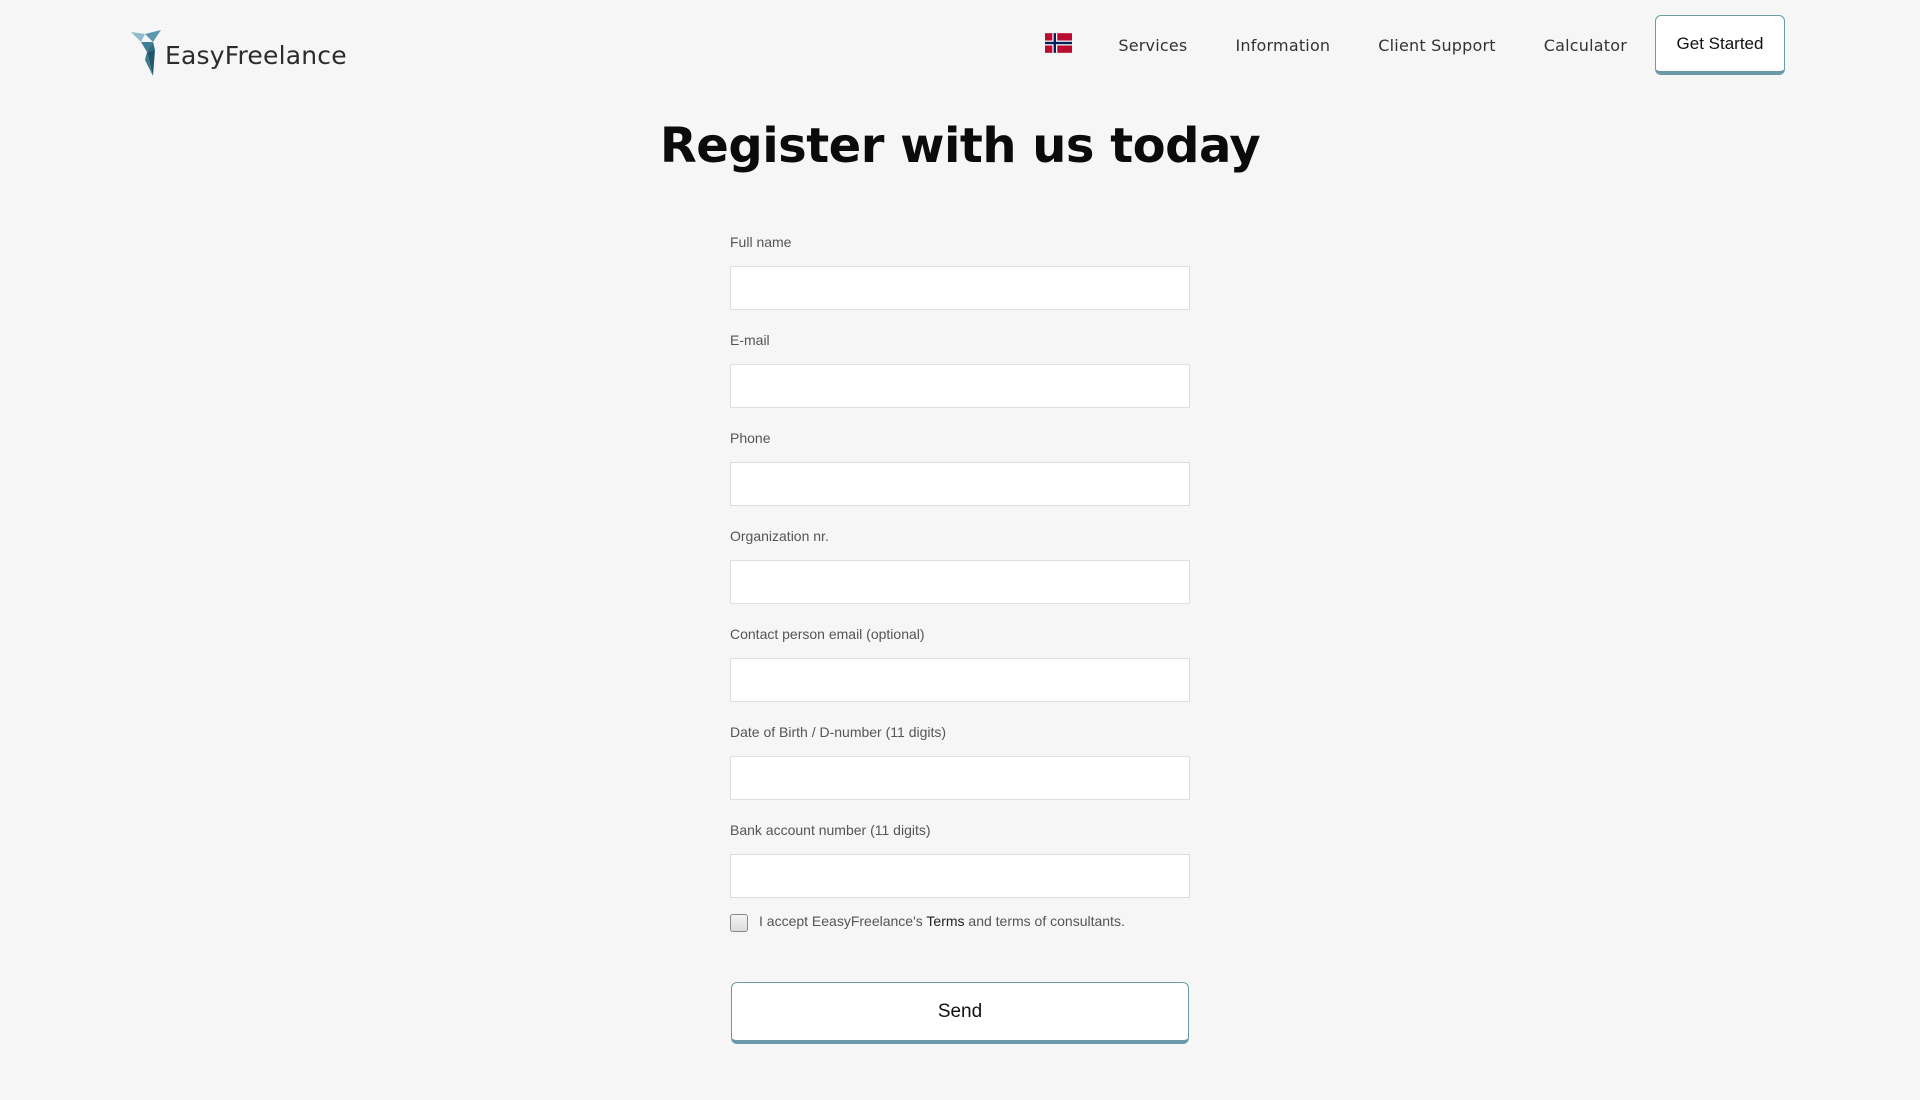 The image size is (1920, 1100). I want to click on page-title: Register with us today, so click(960, 146).